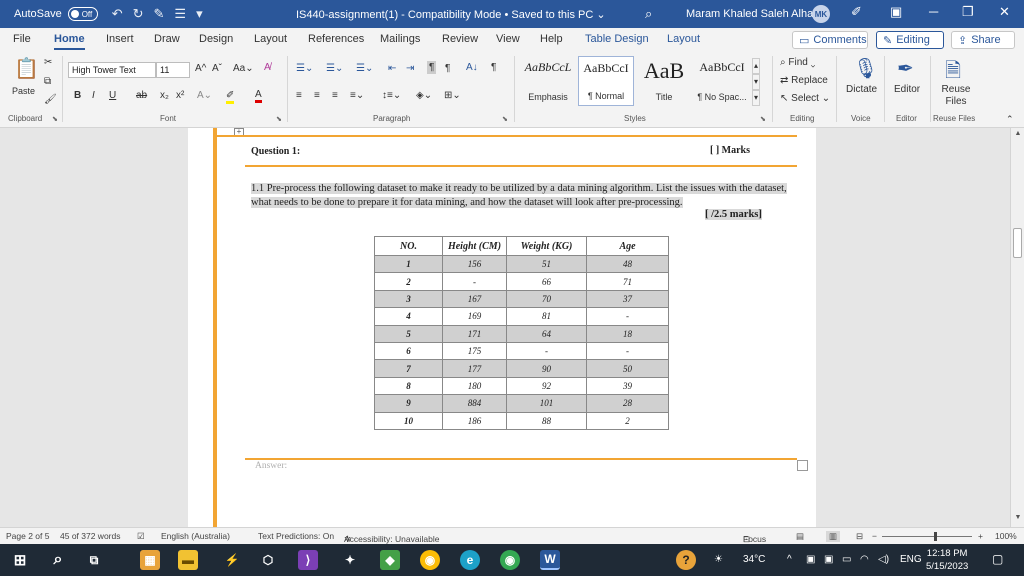 This screenshot has width=1024, height=576. Describe the element at coordinates (120, 39) in the screenshot. I see `tab-insert: Insert` at that location.